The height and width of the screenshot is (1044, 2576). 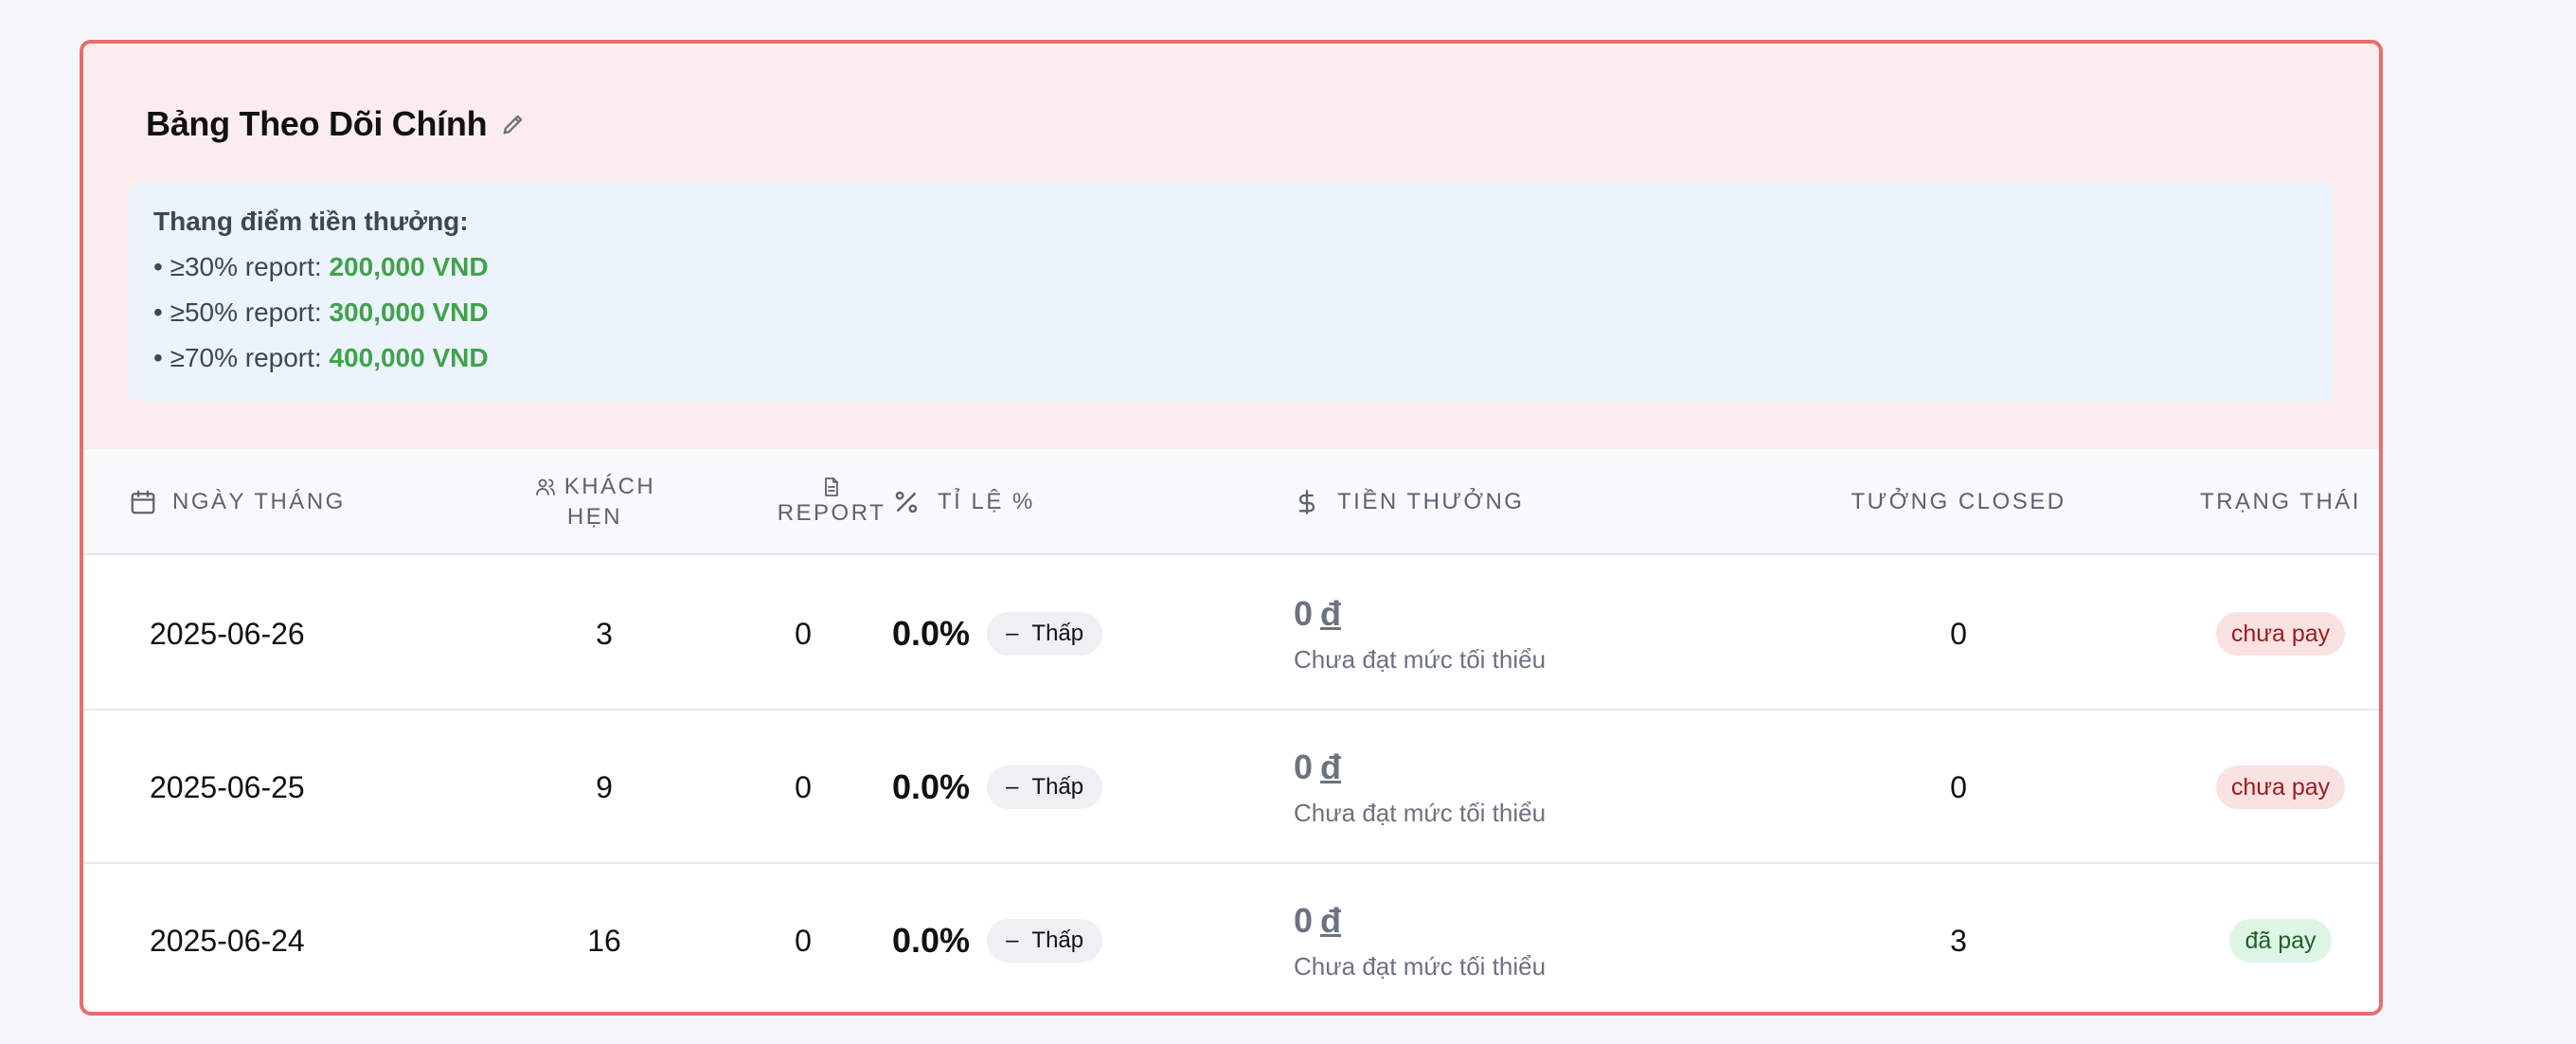 What do you see at coordinates (906, 502) in the screenshot?
I see `percent-icon` at bounding box center [906, 502].